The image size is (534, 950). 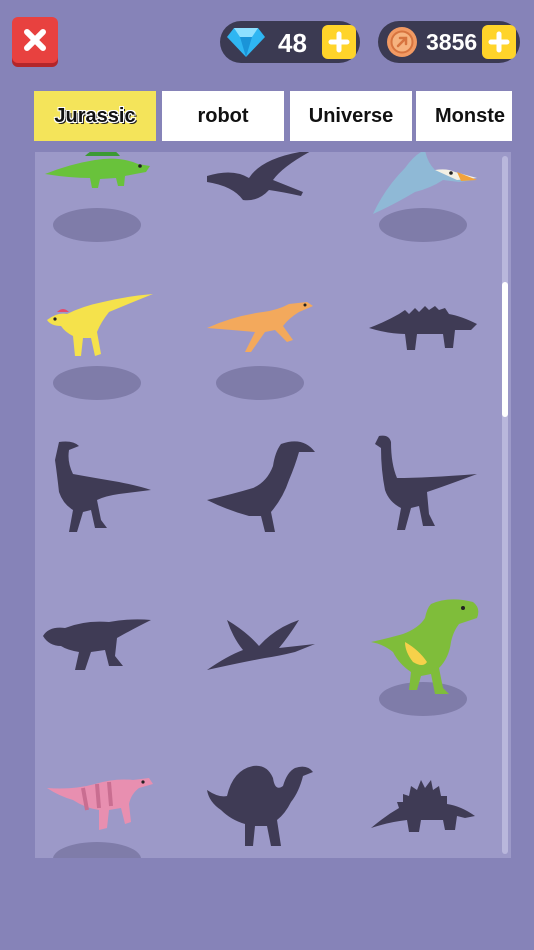 I want to click on add-coins-button, so click(x=499, y=42).